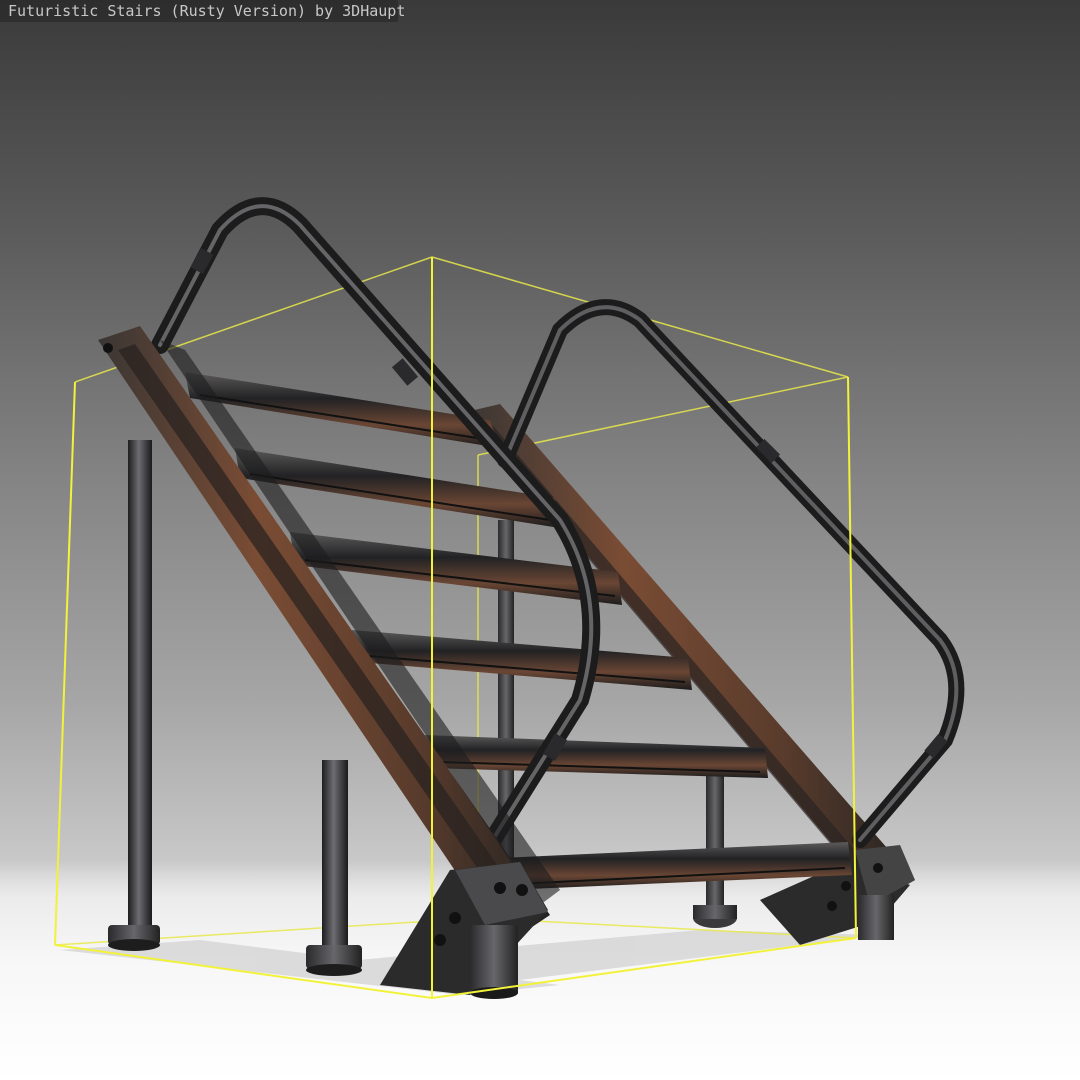 The width and height of the screenshot is (1080, 1080). I want to click on support-leg-back-left, so click(134, 695).